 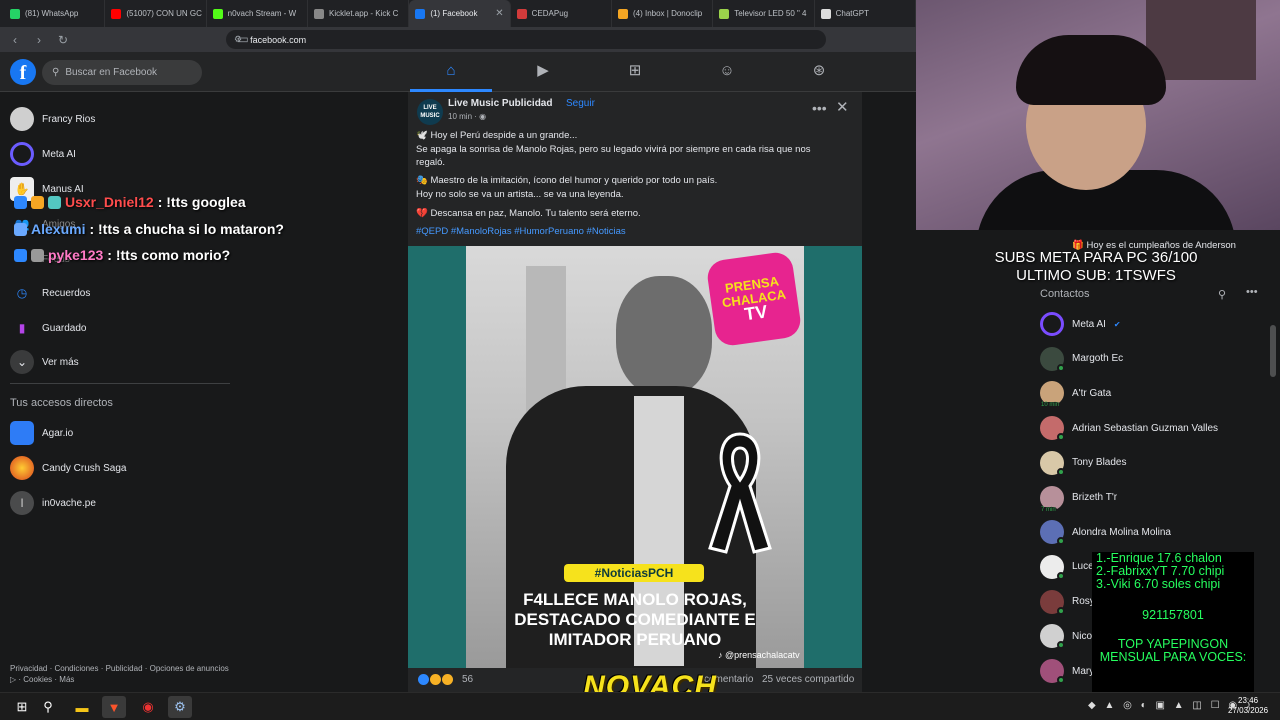 What do you see at coordinates (467, 116) in the screenshot?
I see `post-time: 10 min · ◉` at bounding box center [467, 116].